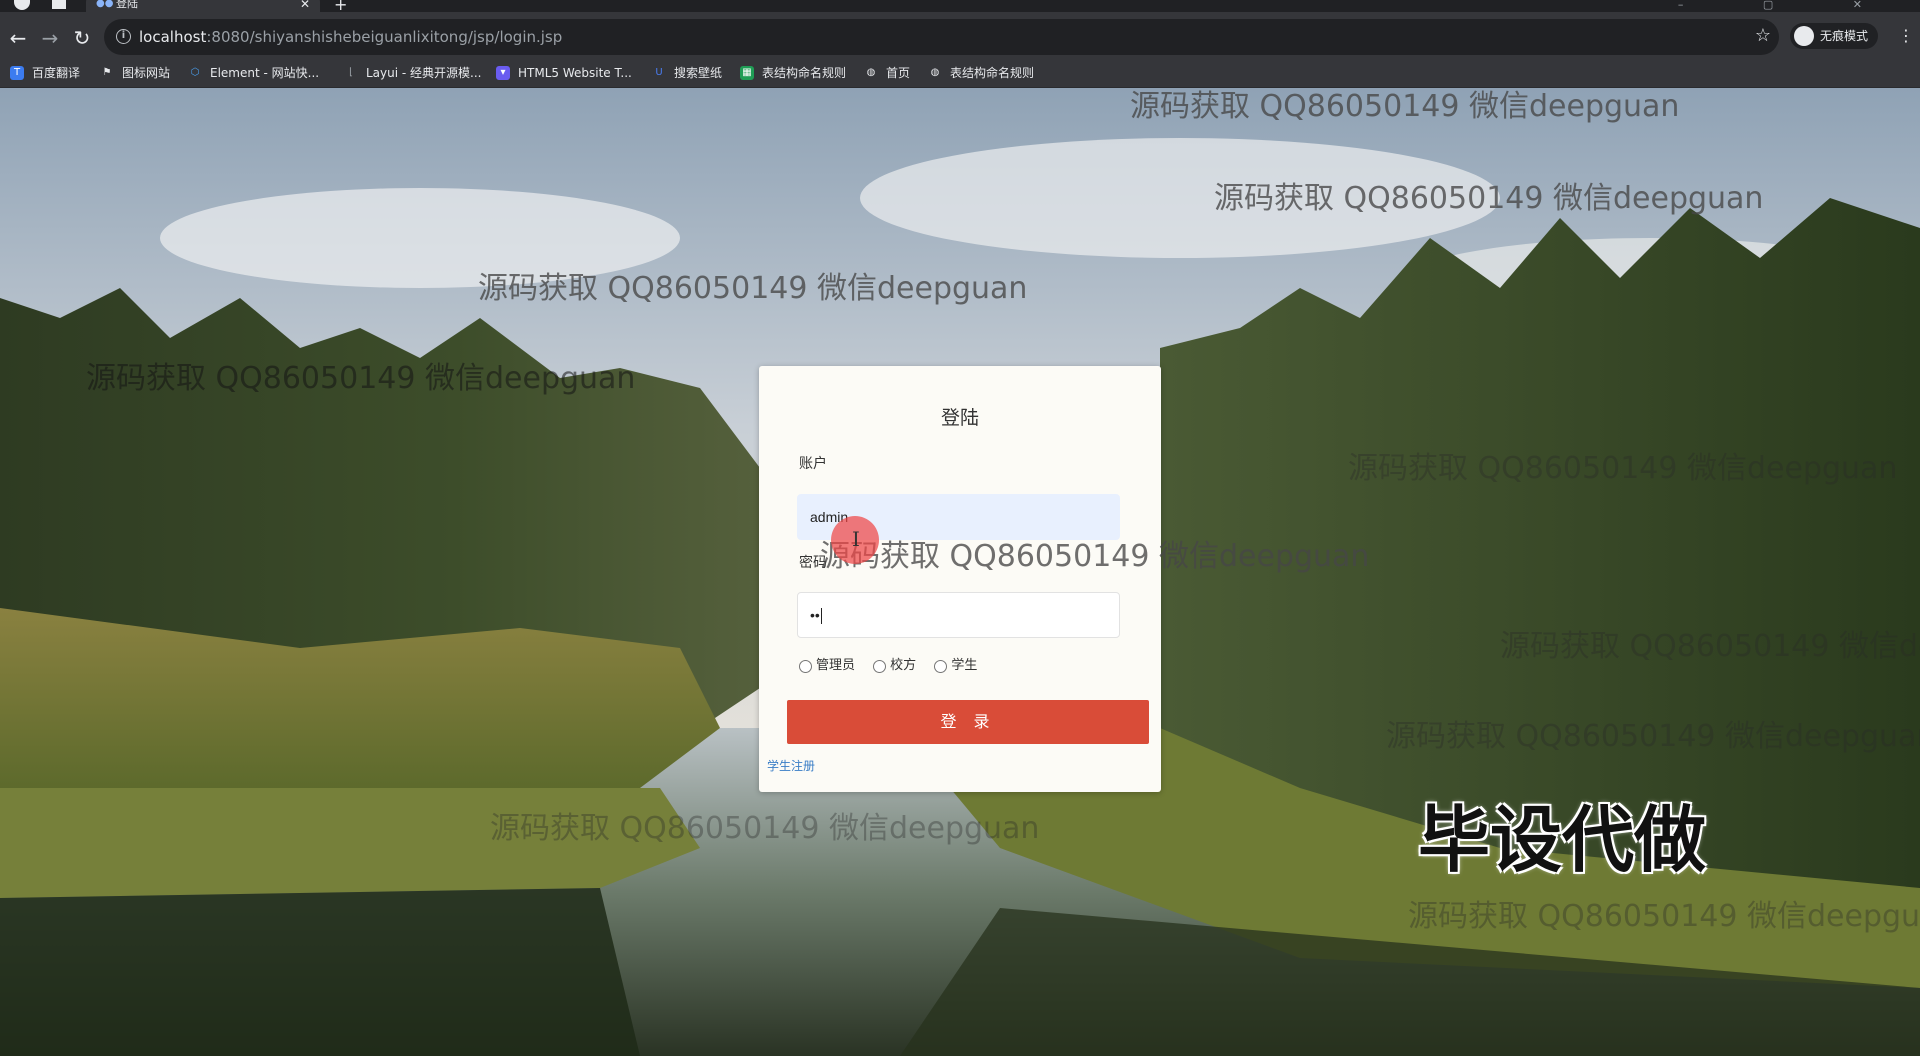  I want to click on bookmark-item: ◍ 首页, so click(887, 73).